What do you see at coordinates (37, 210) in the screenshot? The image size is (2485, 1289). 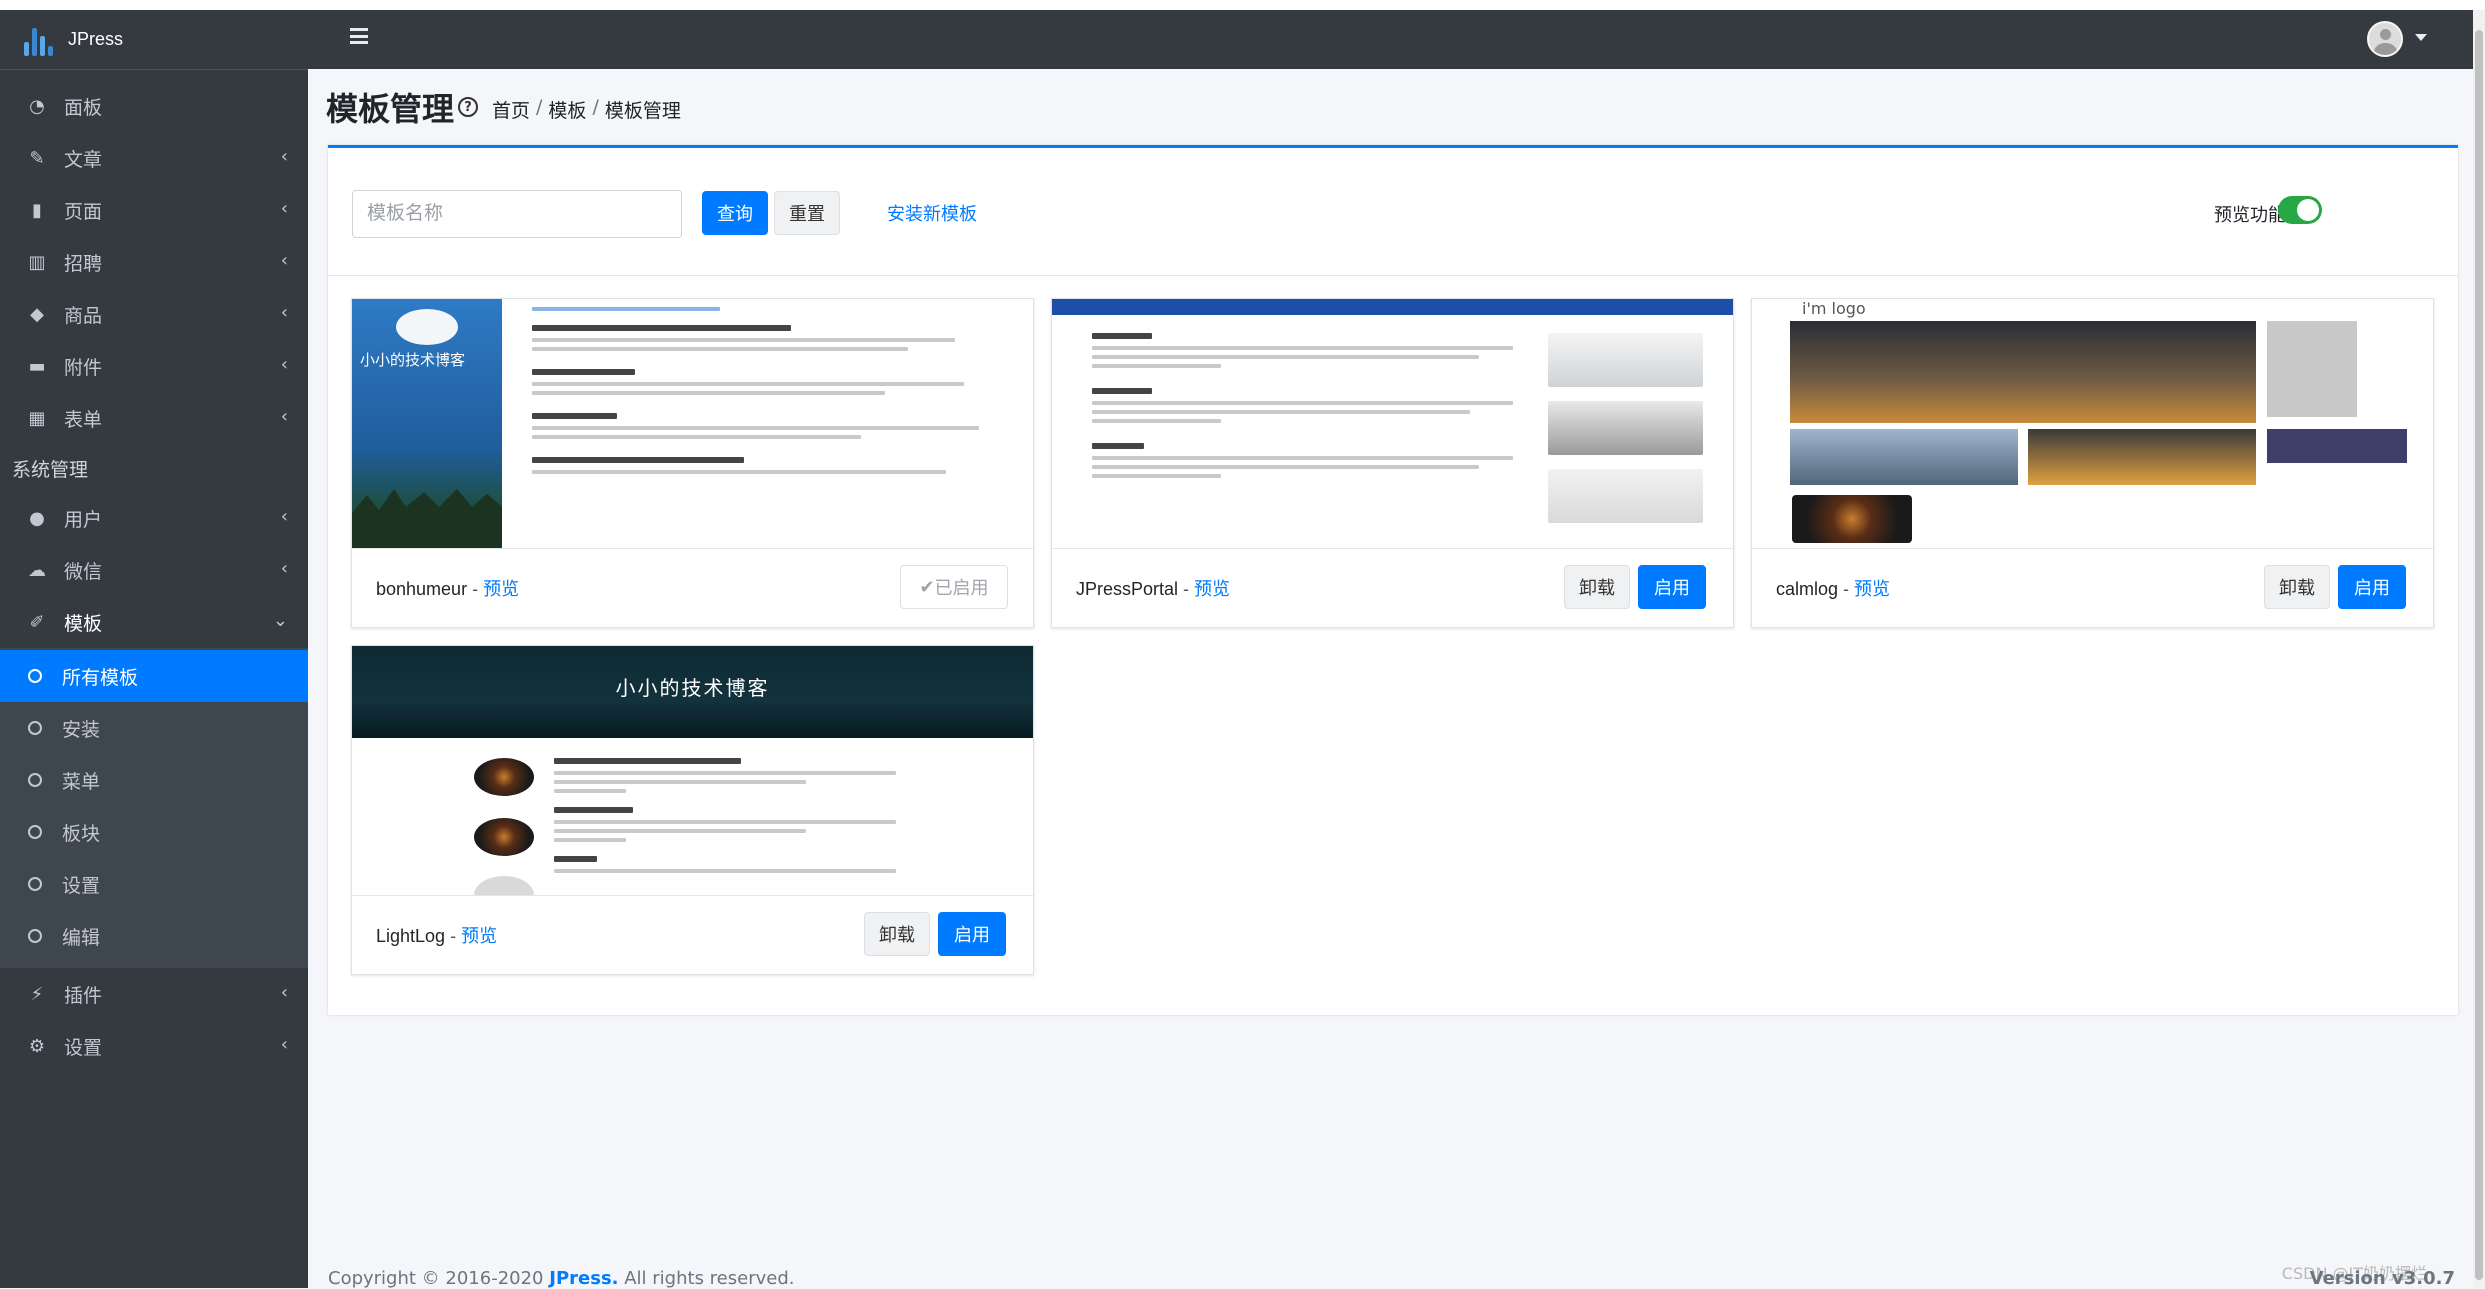 I see `file-icon: ▮` at bounding box center [37, 210].